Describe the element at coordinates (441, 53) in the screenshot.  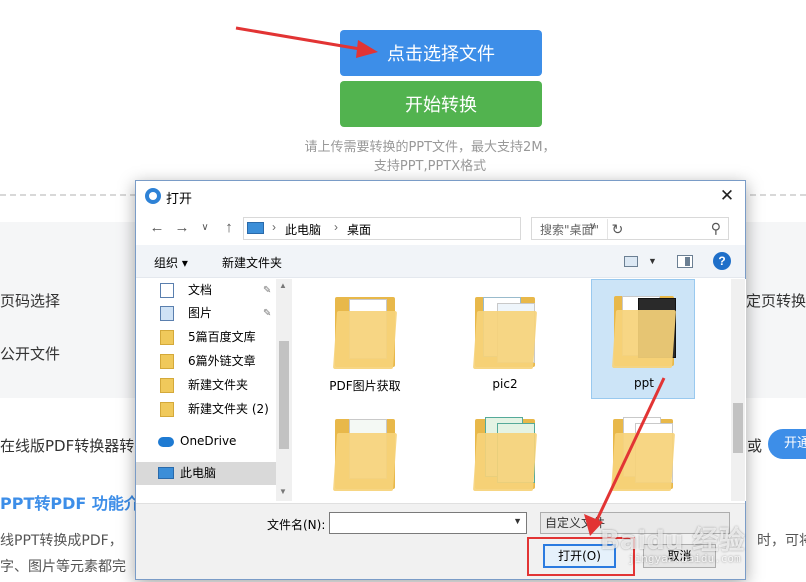
I see `select-file-button: 点击选择文件` at that location.